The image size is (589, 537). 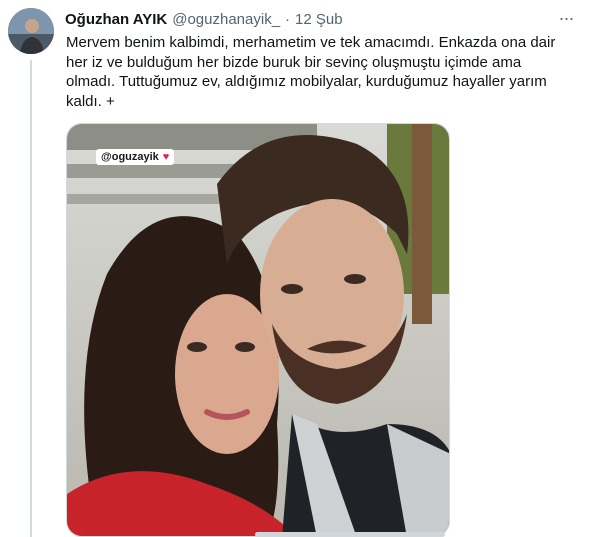 I want to click on avatar-image, so click(x=31, y=31).